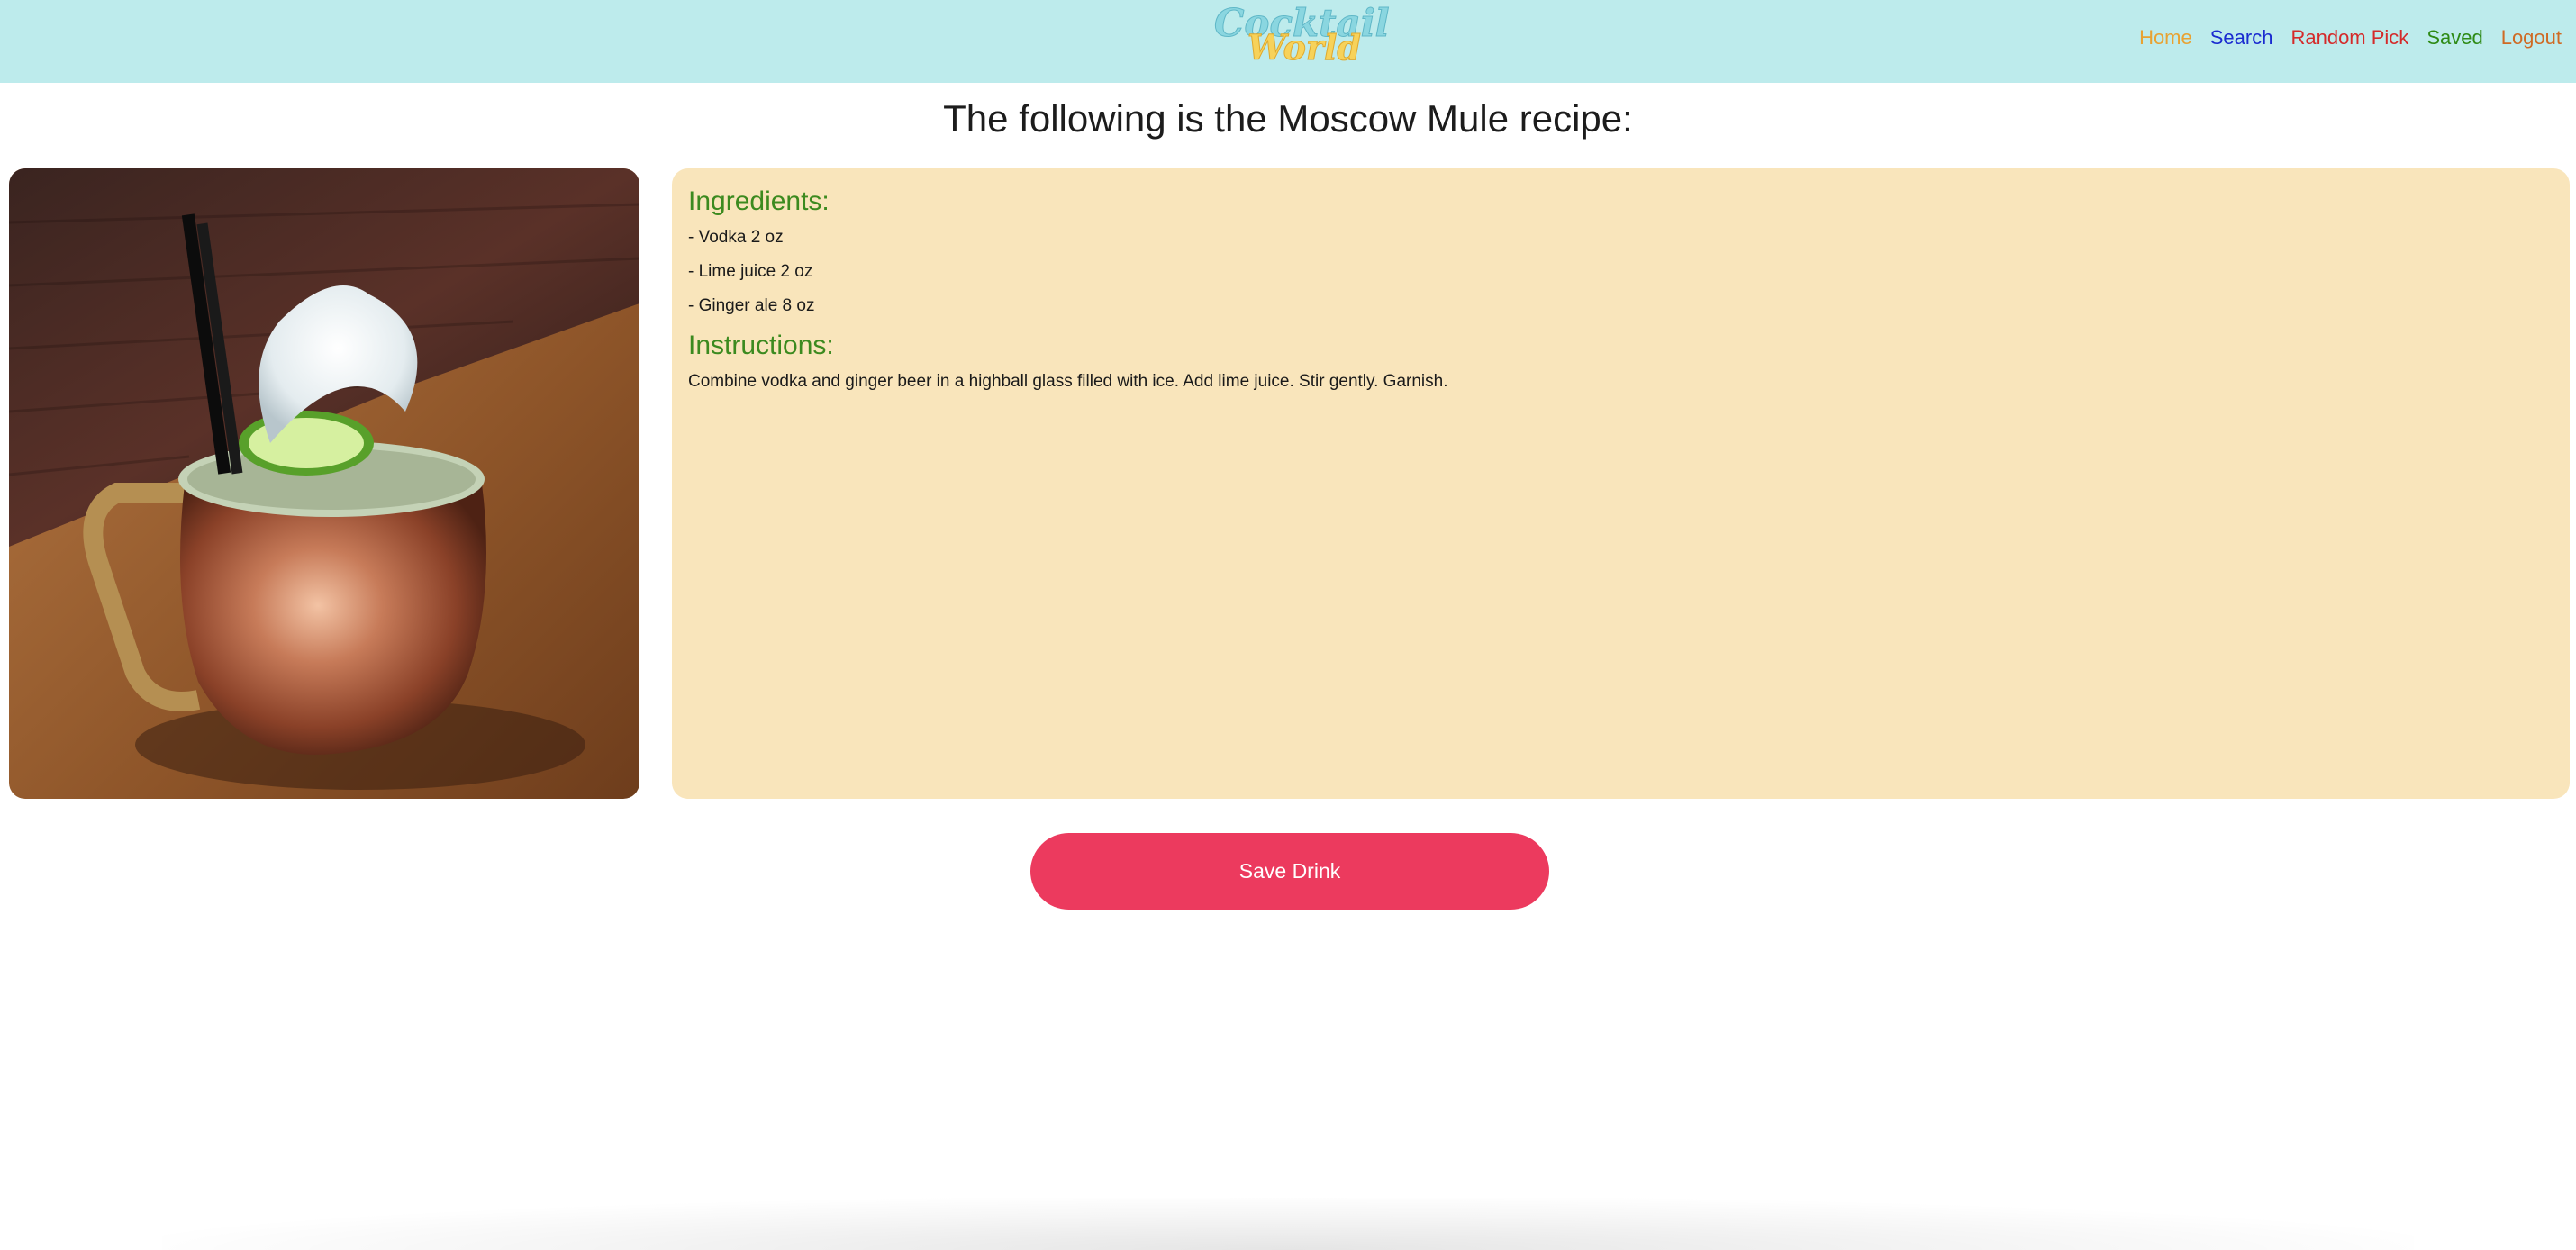  Describe the element at coordinates (2241, 38) in the screenshot. I see `nav-search-link: Search` at that location.